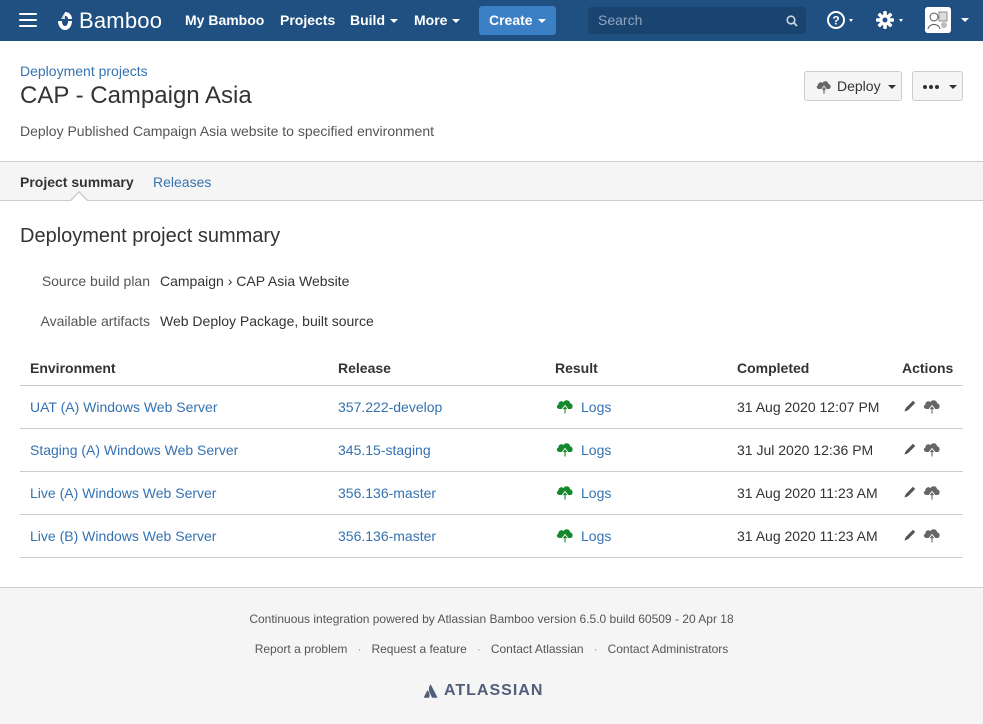 Image resolution: width=983 pixels, height=724 pixels. I want to click on nav-more: More, so click(437, 20).